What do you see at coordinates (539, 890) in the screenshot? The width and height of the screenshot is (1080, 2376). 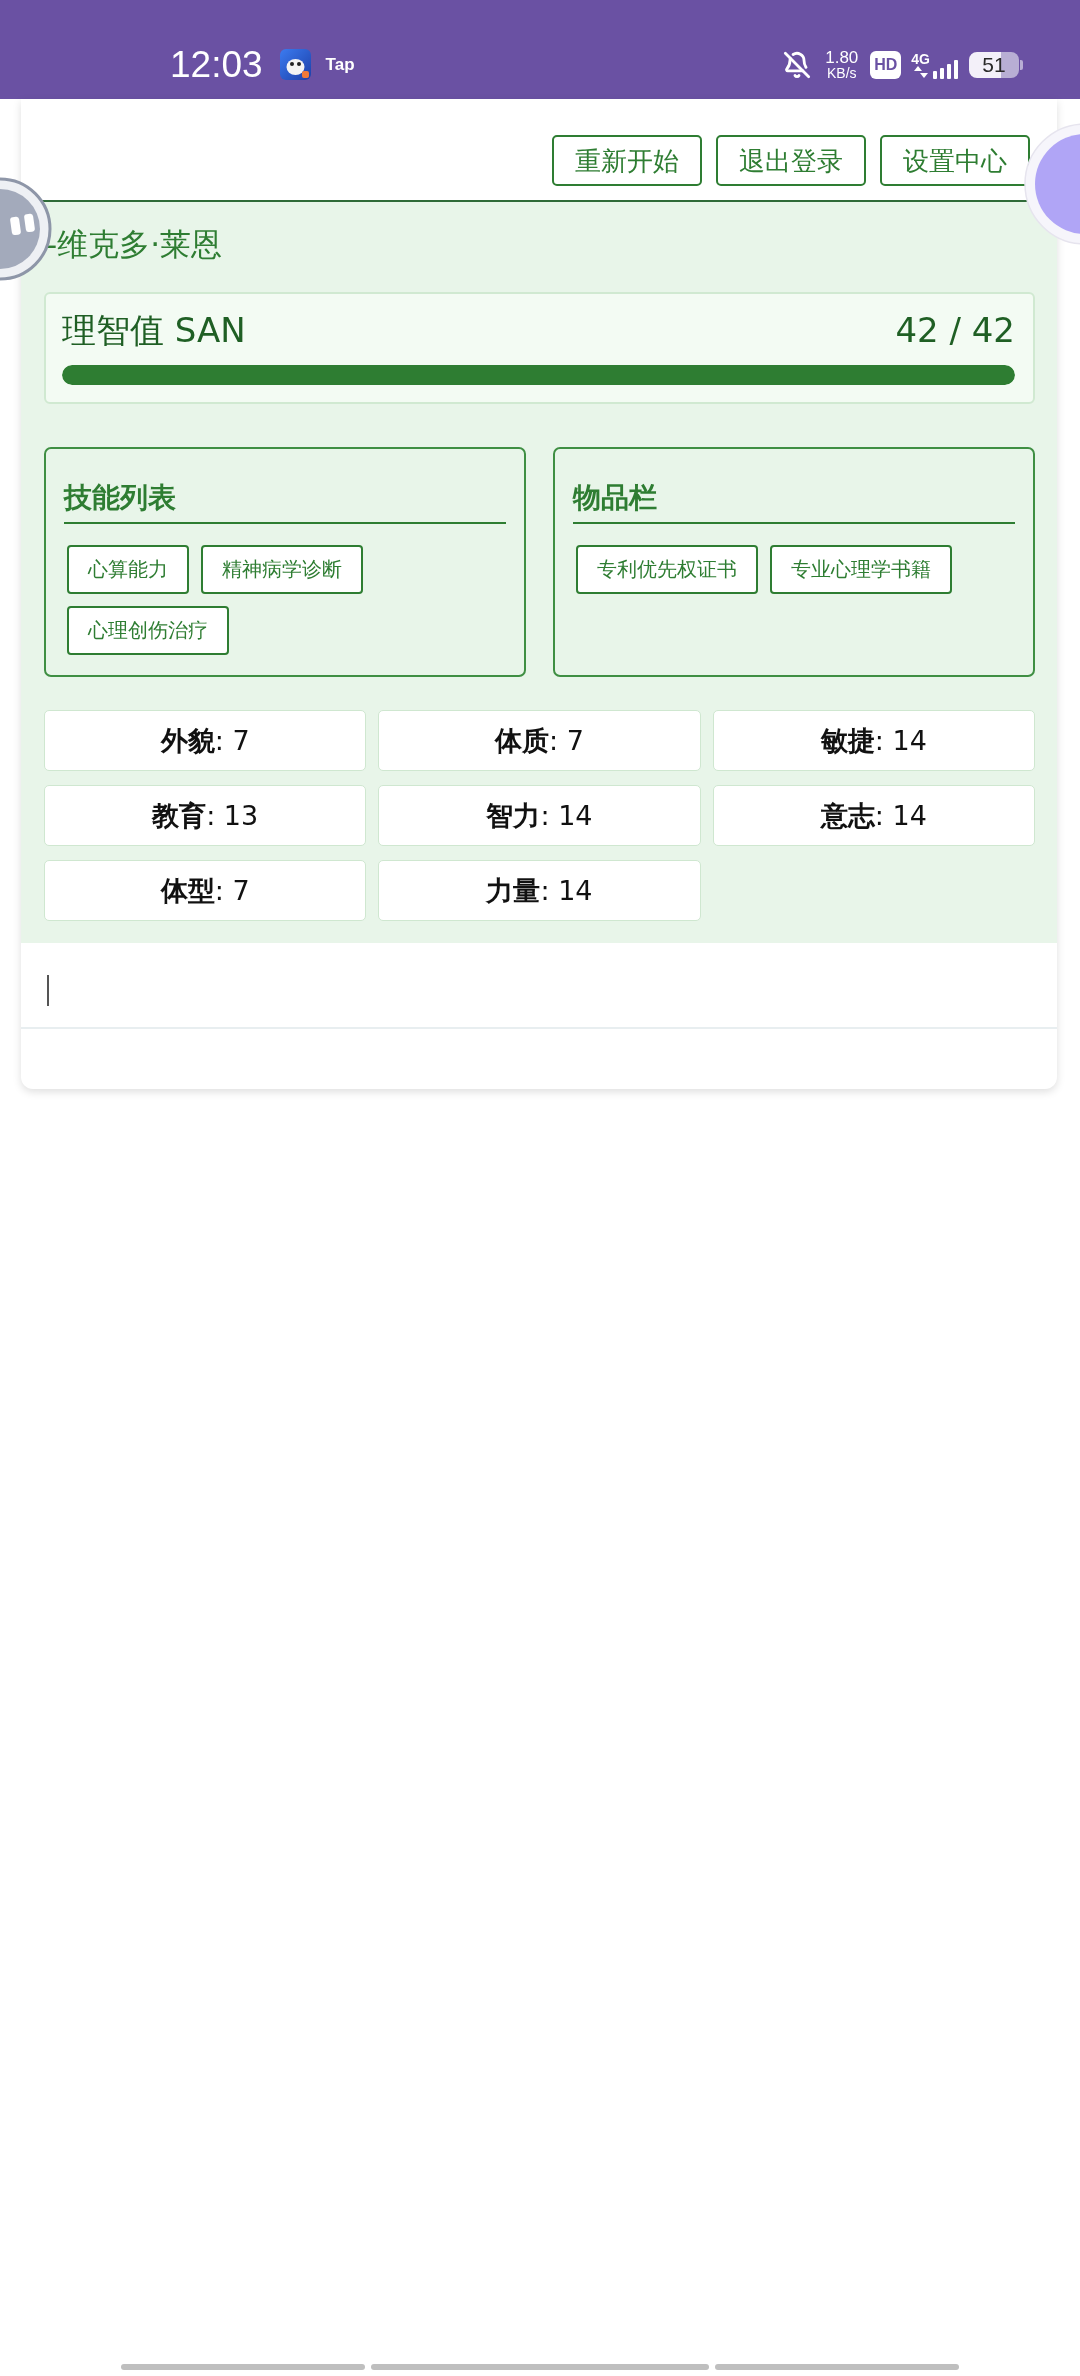 I see `attribute-cell: 力量: 14` at bounding box center [539, 890].